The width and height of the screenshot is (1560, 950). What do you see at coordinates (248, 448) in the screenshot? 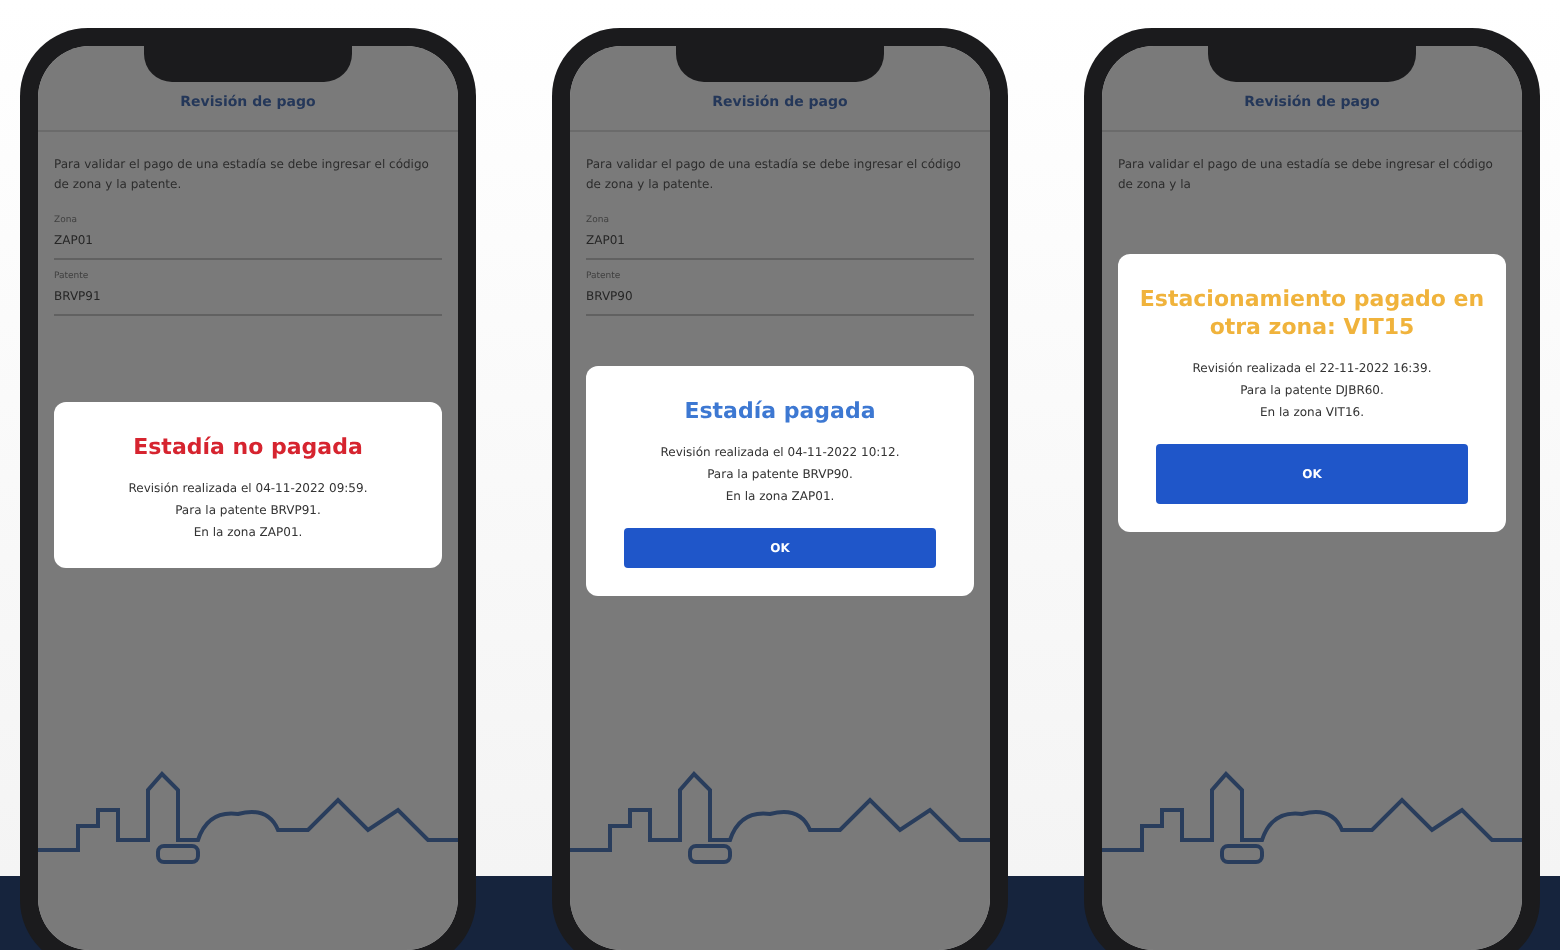
I see `dialog-title: Estadía no pagada` at bounding box center [248, 448].